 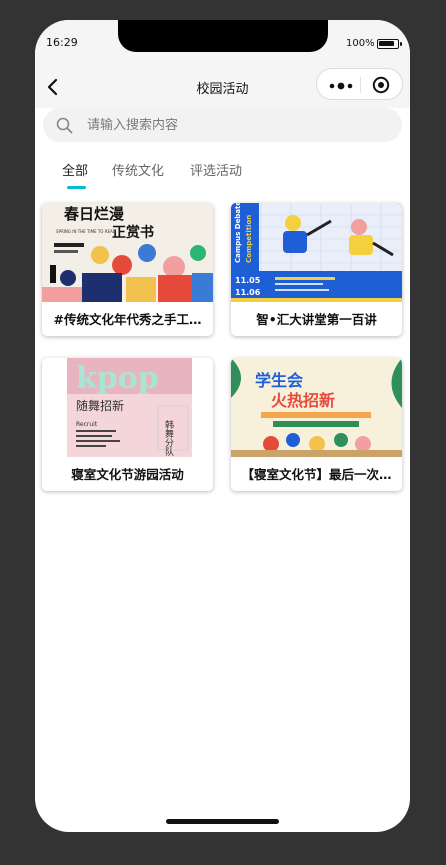 I want to click on poster-subheadline: 正赏书, so click(x=133, y=232).